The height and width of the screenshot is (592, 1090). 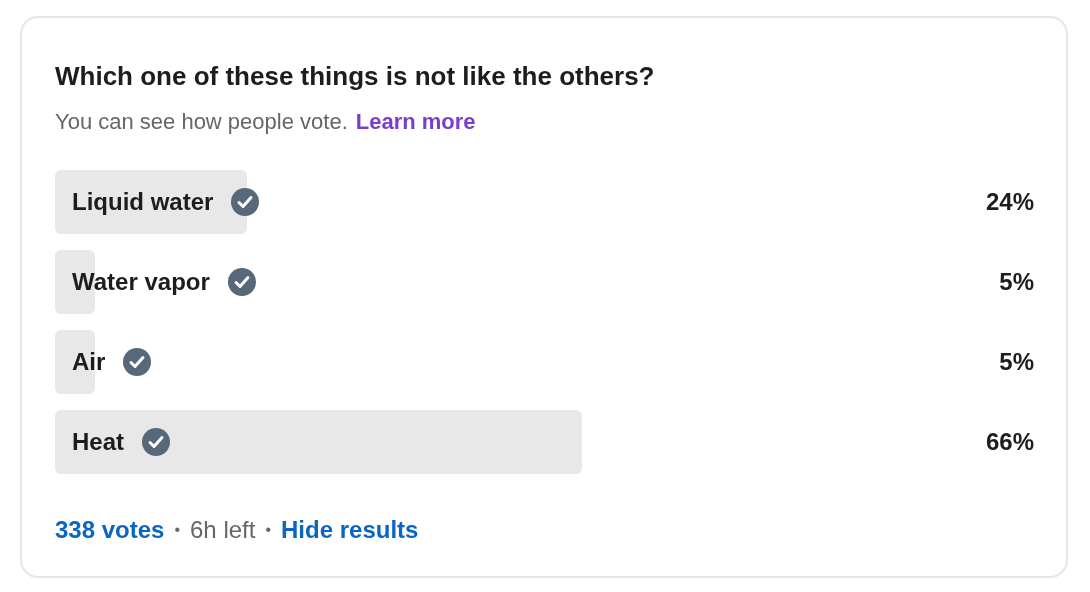 What do you see at coordinates (223, 530) in the screenshot?
I see `time-left: 6h left` at bounding box center [223, 530].